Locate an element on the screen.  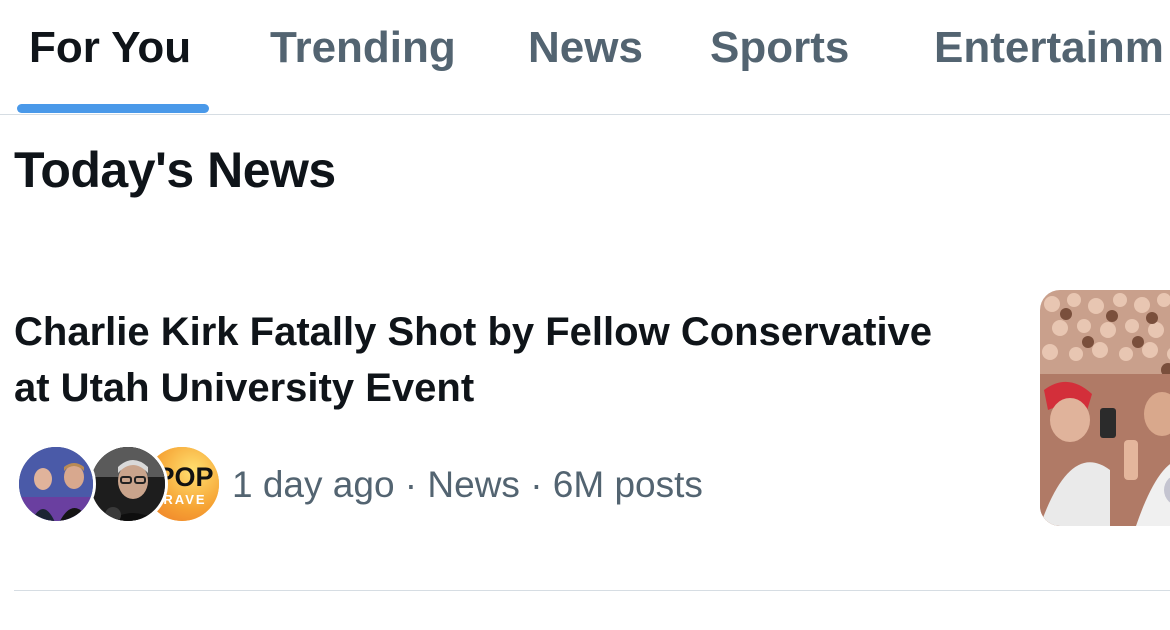
logo-subtext: RAVE is located at coordinates (184, 499).